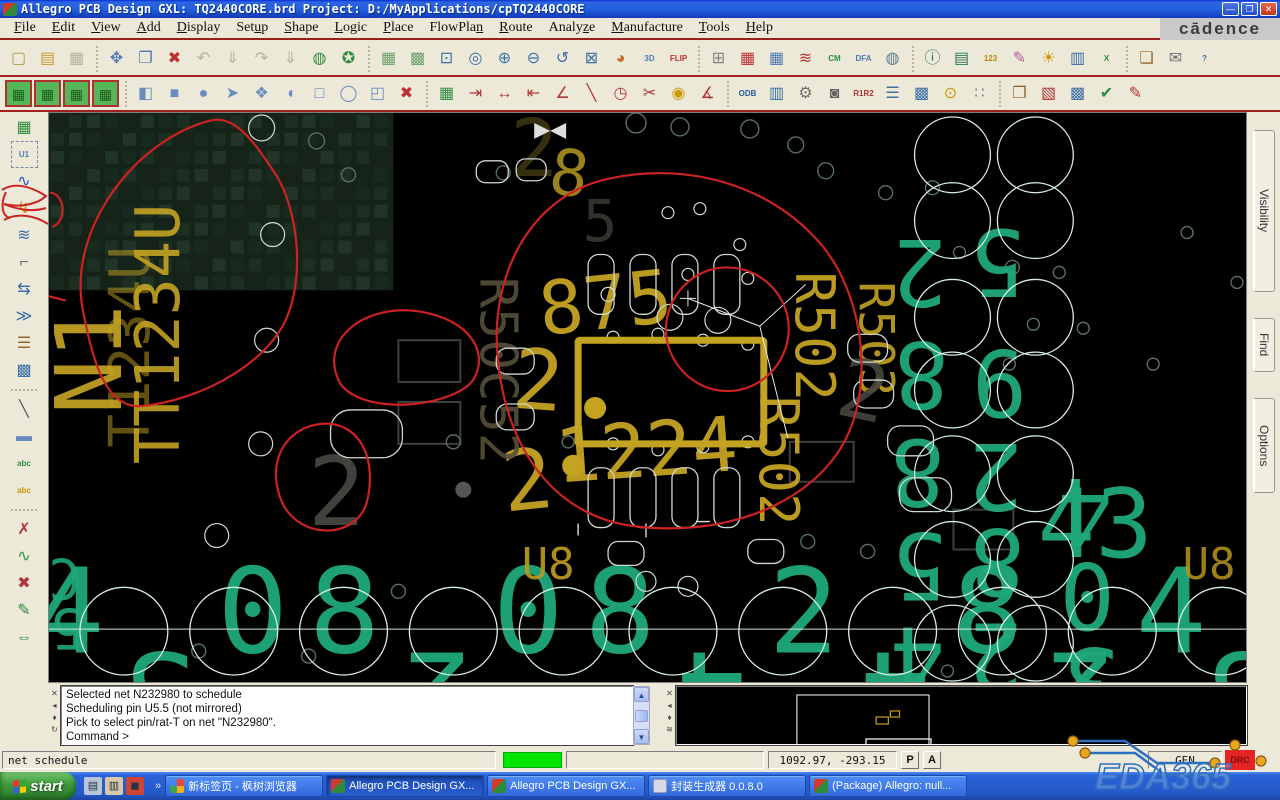  I want to click on delay-tune-icon: ≋, so click(24, 235).